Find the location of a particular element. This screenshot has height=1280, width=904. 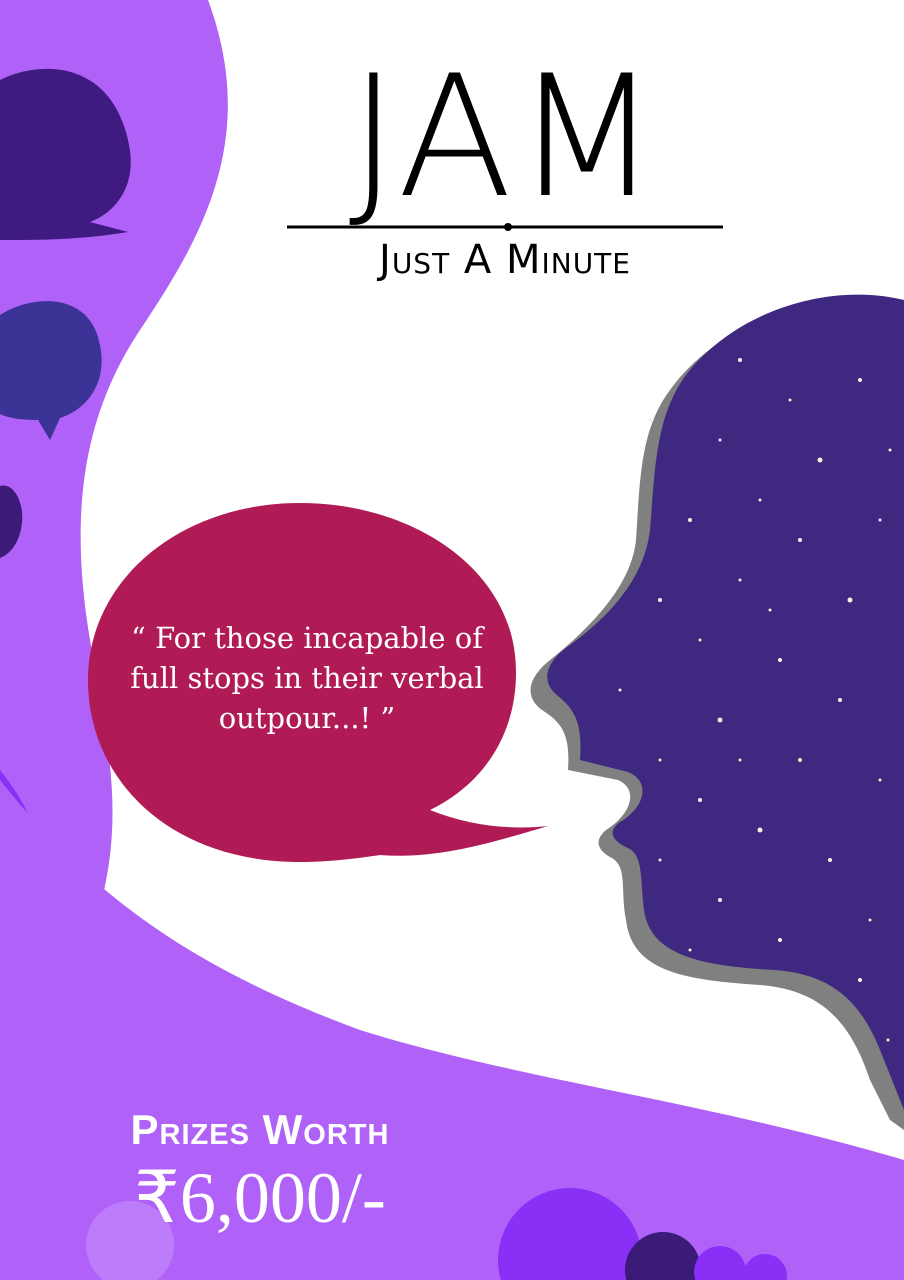

title-divider is located at coordinates (505, 227).